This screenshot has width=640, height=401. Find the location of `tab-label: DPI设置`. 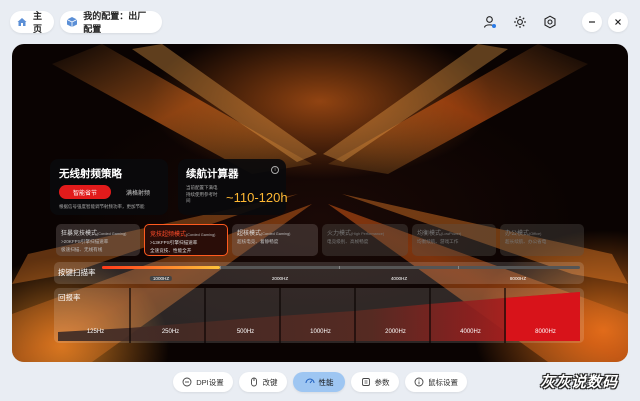

tab-label: DPI设置 is located at coordinates (210, 382).